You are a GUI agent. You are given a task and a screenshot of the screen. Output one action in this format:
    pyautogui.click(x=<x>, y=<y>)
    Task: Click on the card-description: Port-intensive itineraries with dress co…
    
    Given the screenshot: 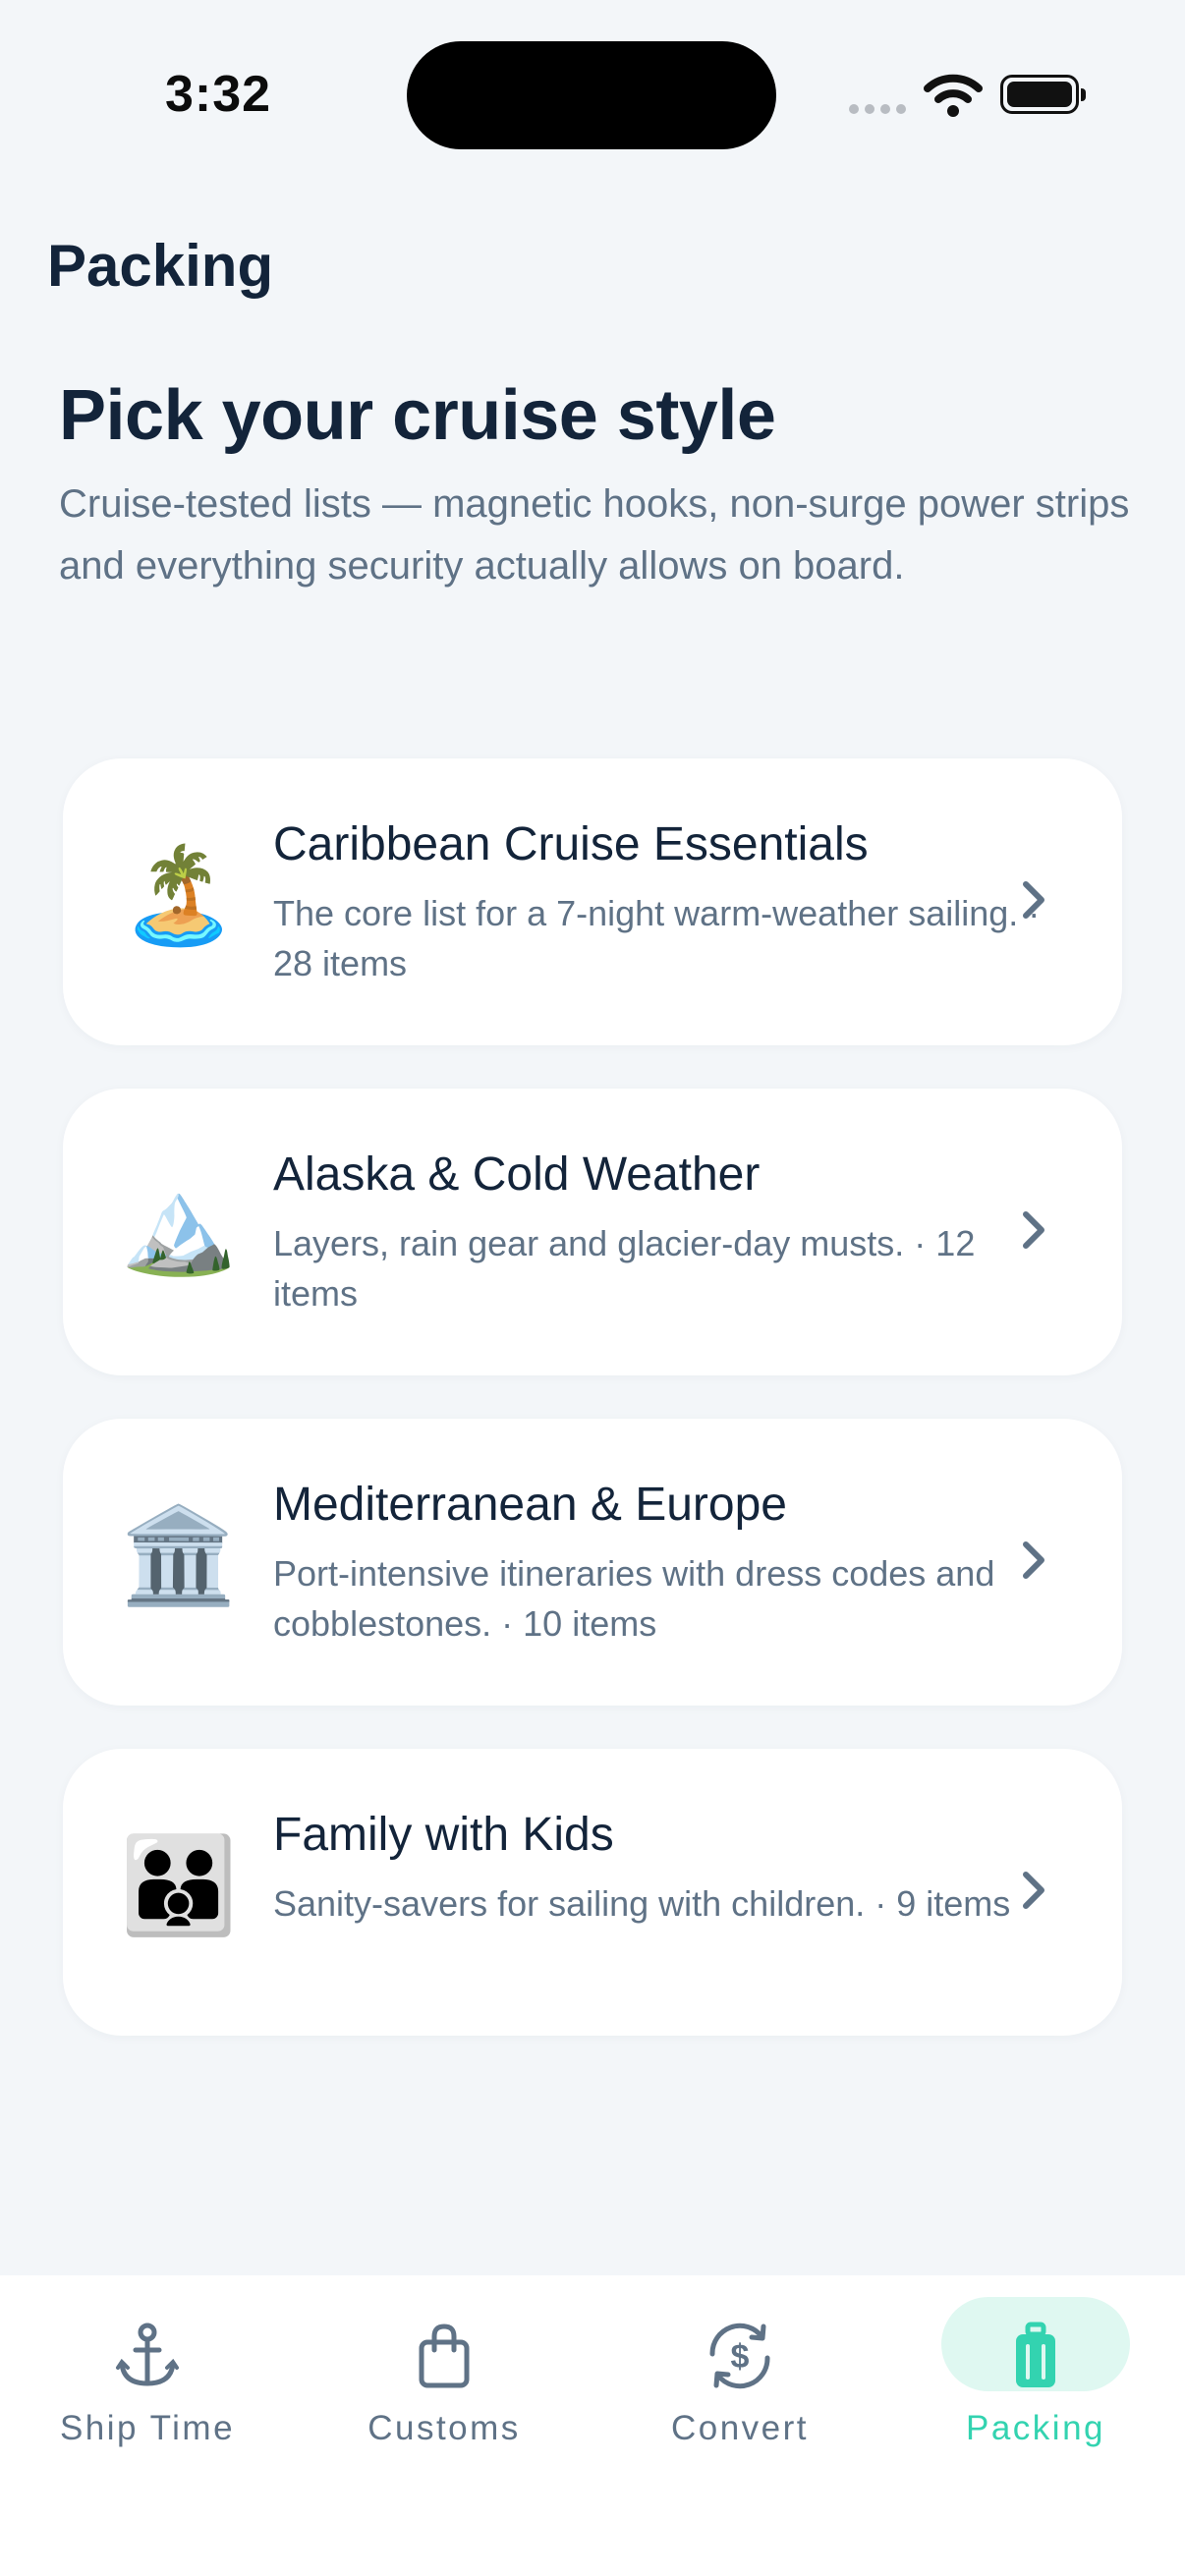 What is the action you would take?
    pyautogui.click(x=634, y=1598)
    